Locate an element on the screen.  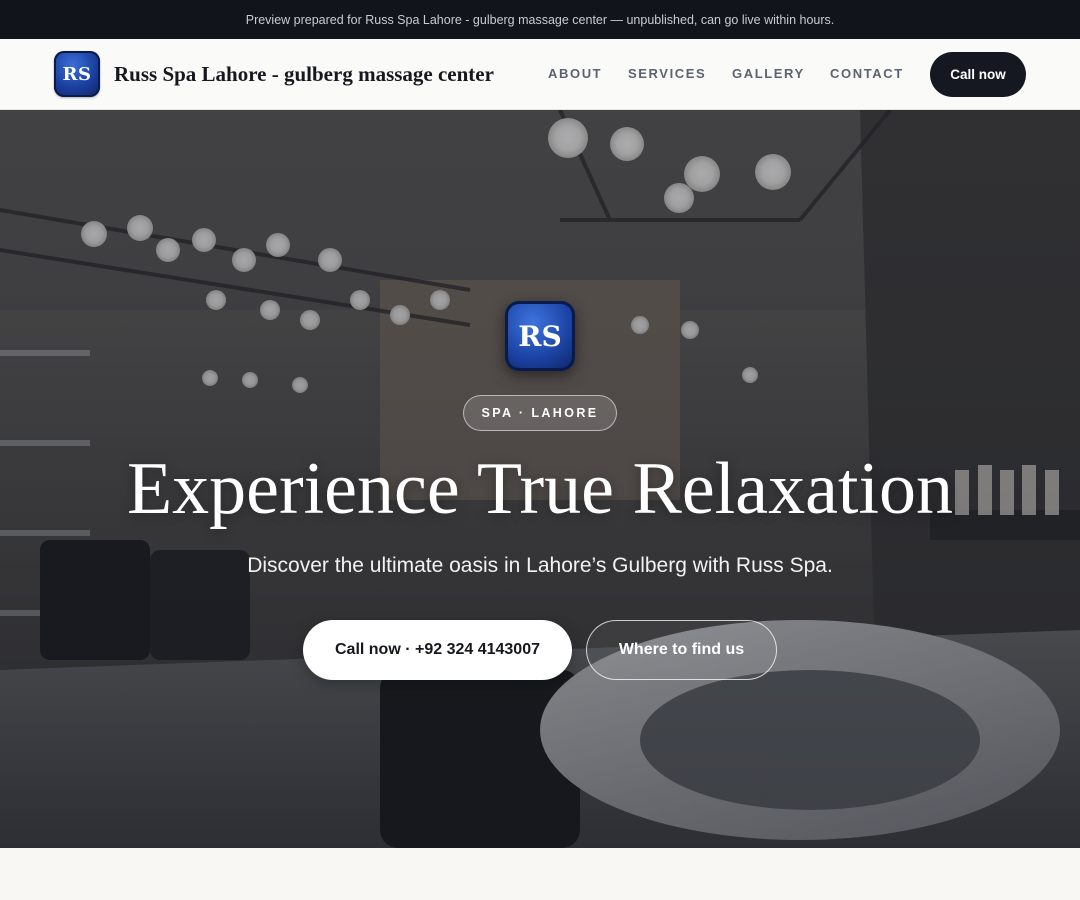
hero-call-button: Call now · +92 324 4143007 is located at coordinates (437, 650).